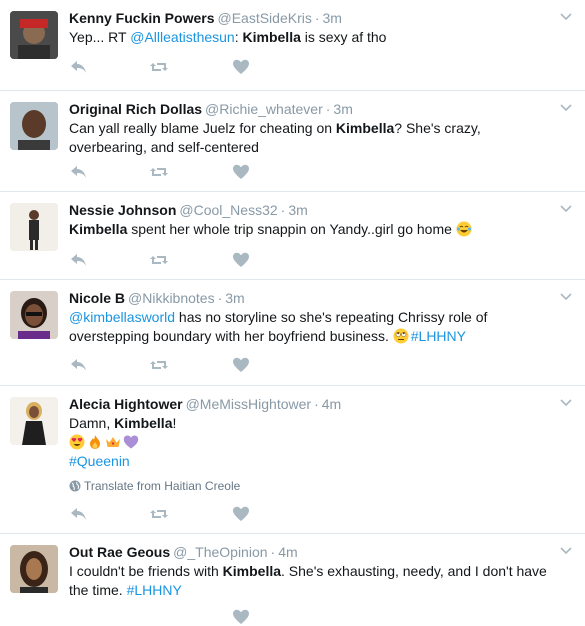 The height and width of the screenshot is (626, 585). What do you see at coordinates (464, 229) in the screenshot?
I see `tears-of-joy-emoji-icon` at bounding box center [464, 229].